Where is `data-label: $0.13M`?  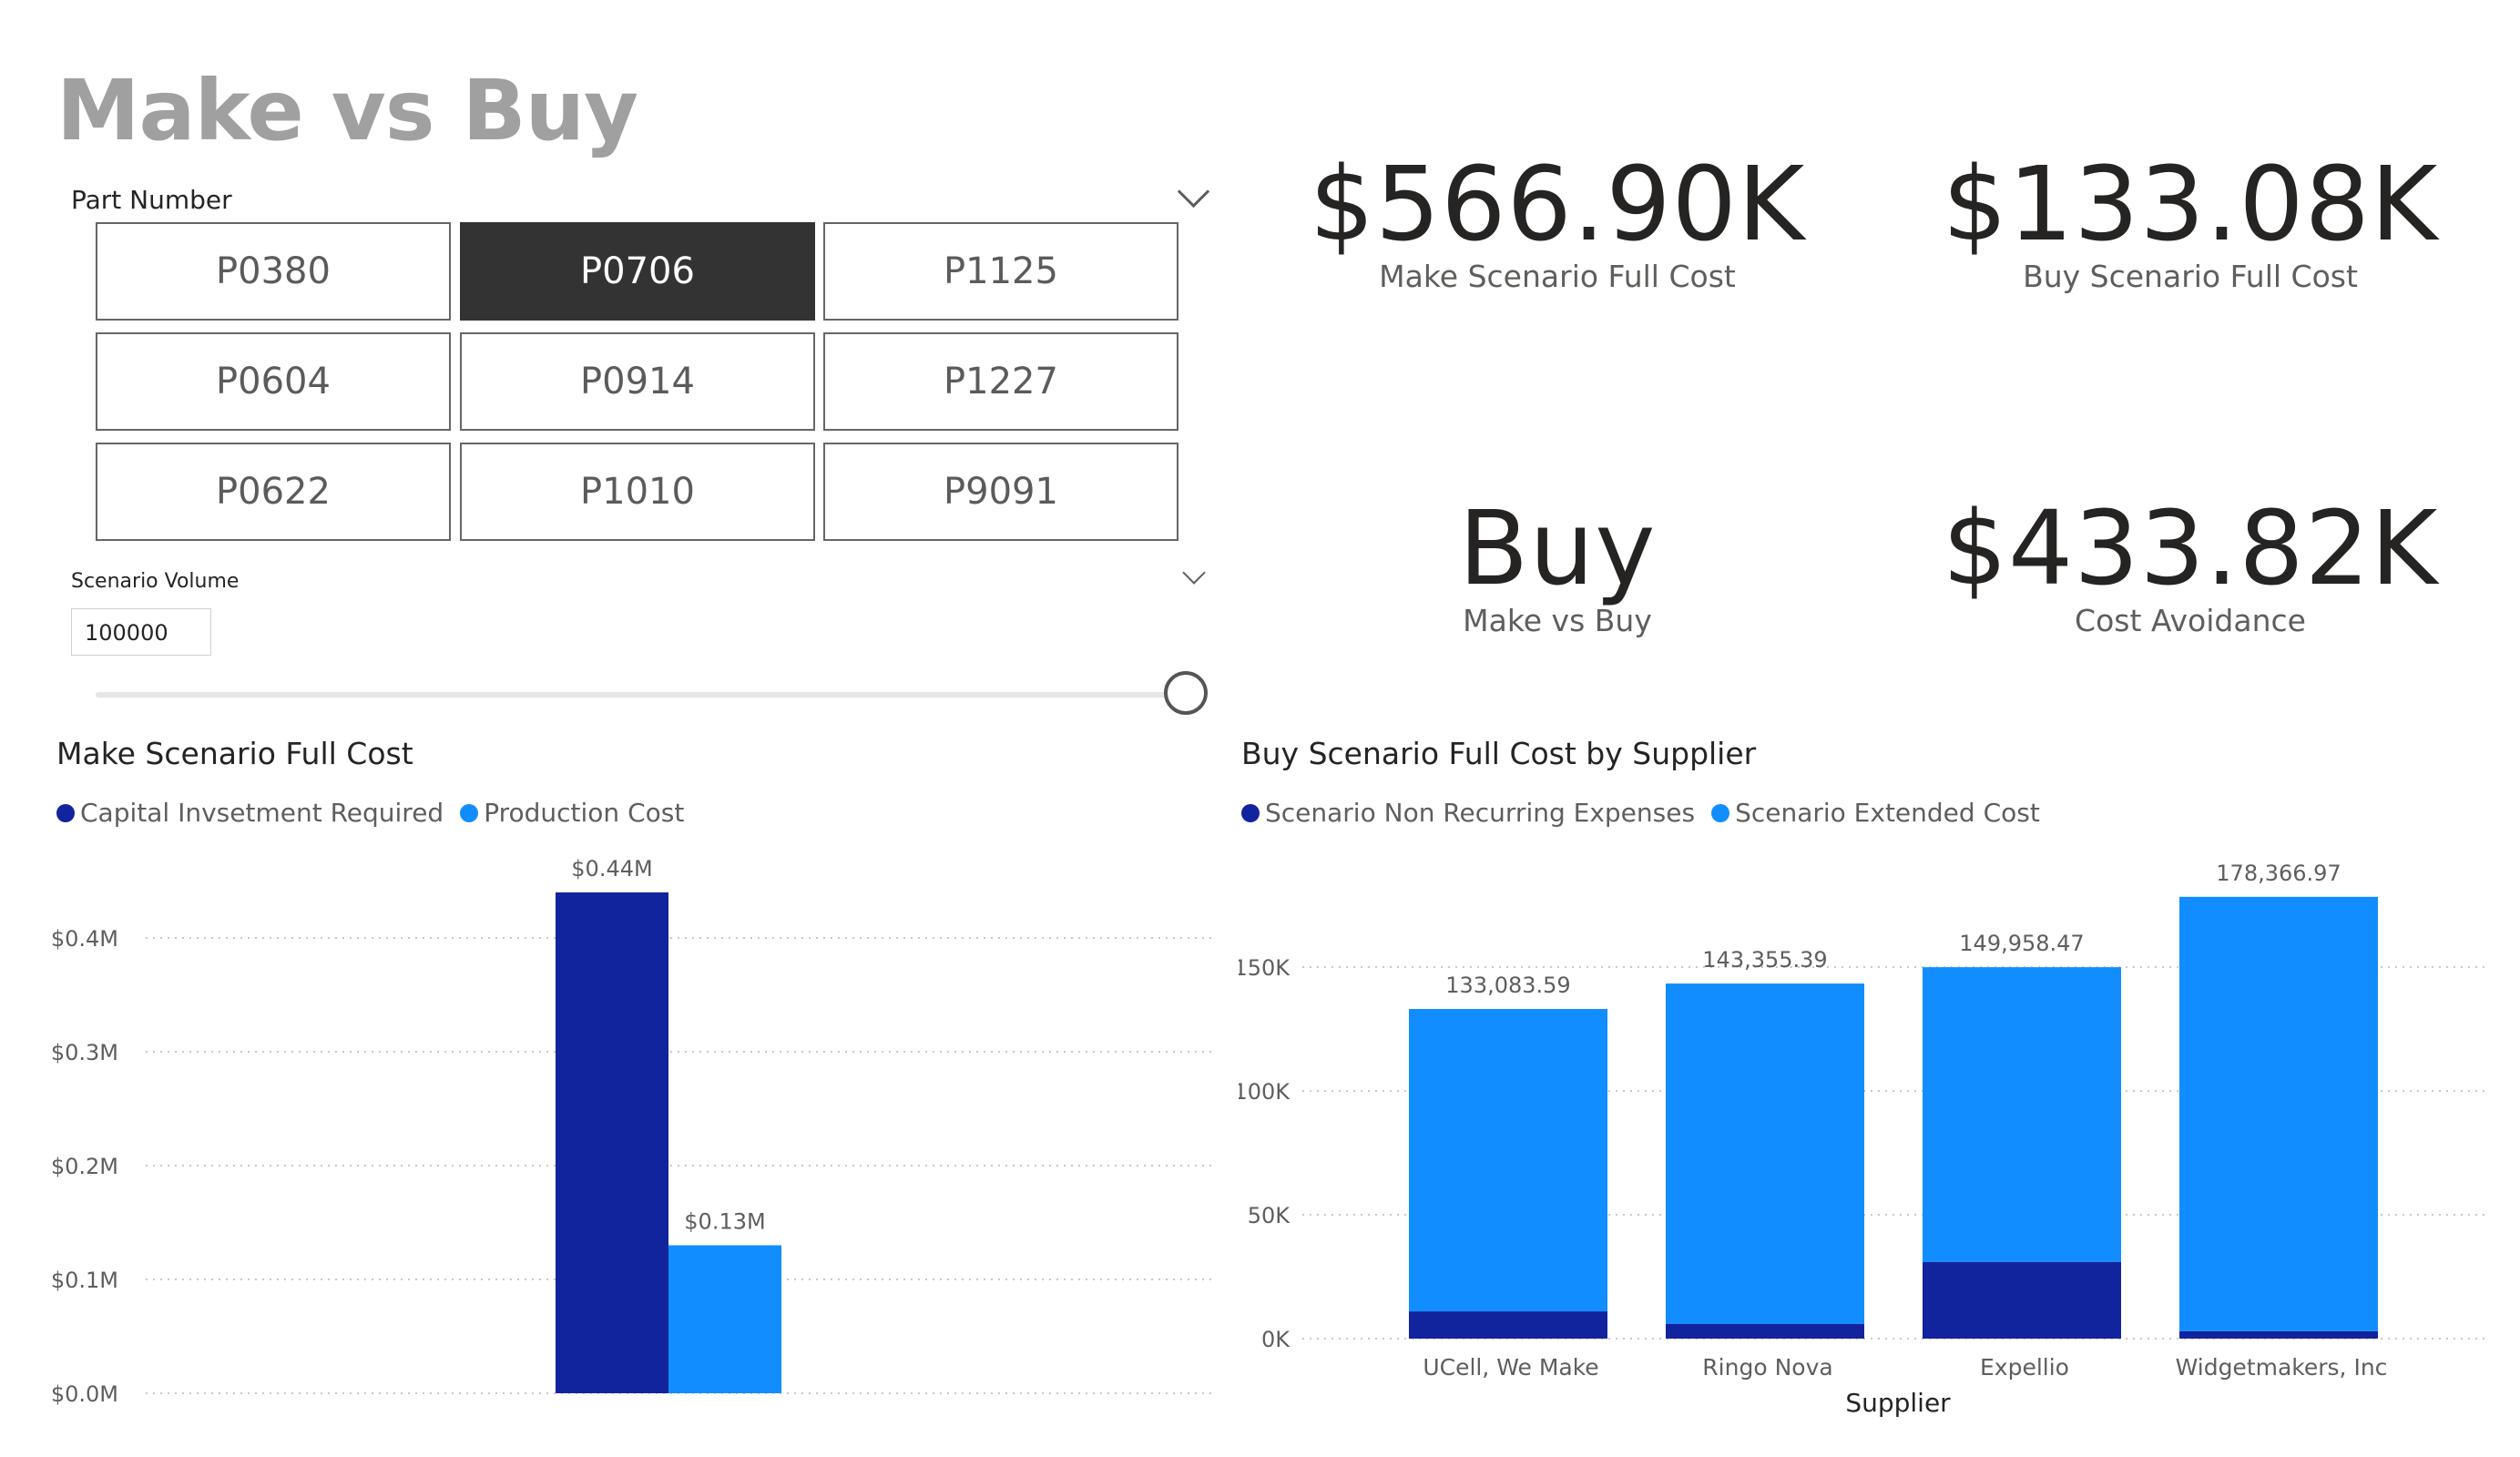 data-label: $0.13M is located at coordinates (724, 1222).